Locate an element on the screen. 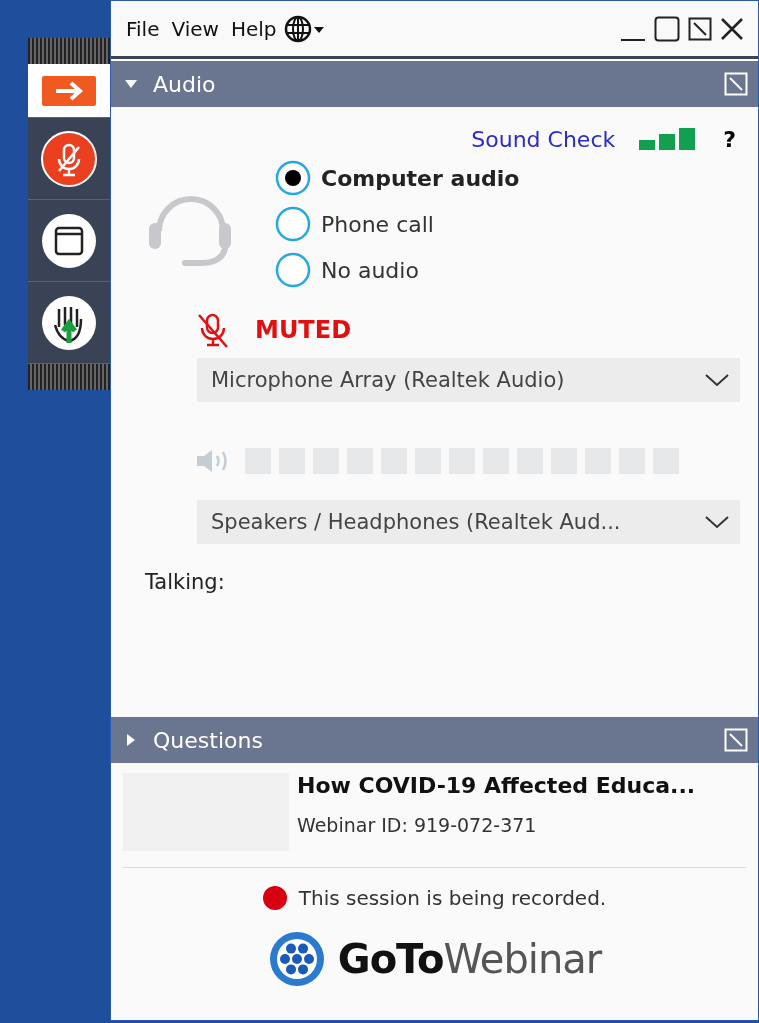  panel-header: Questions is located at coordinates (434, 740).